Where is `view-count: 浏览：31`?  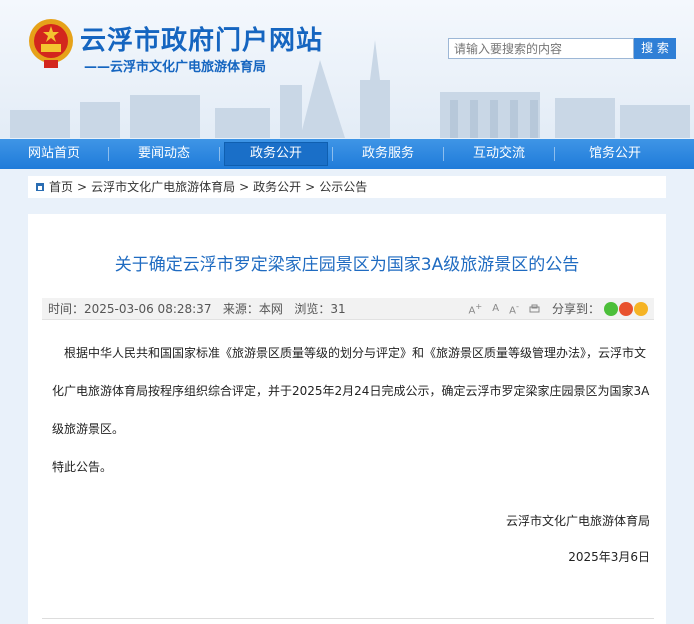
view-count: 浏览：31 is located at coordinates (320, 309).